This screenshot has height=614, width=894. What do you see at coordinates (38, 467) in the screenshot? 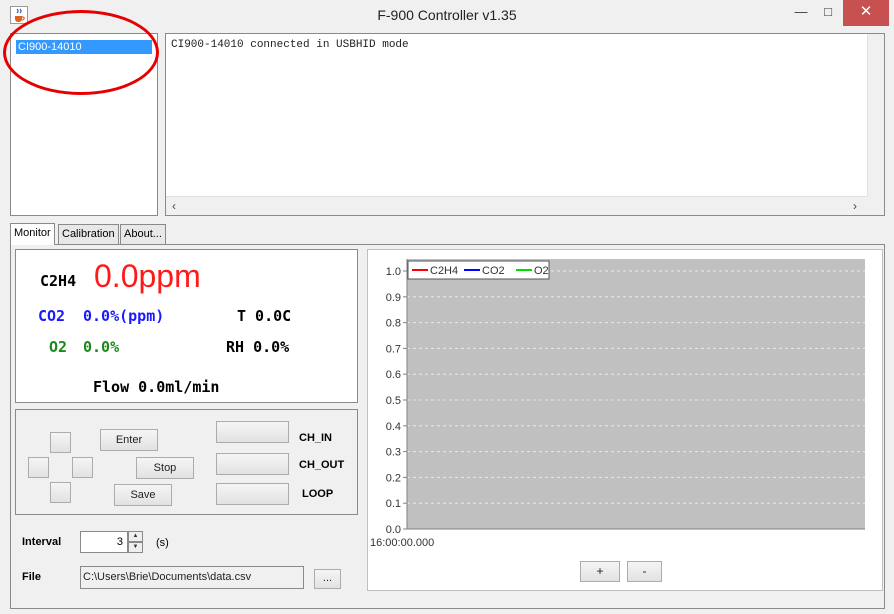
I see `pad-left-button` at bounding box center [38, 467].